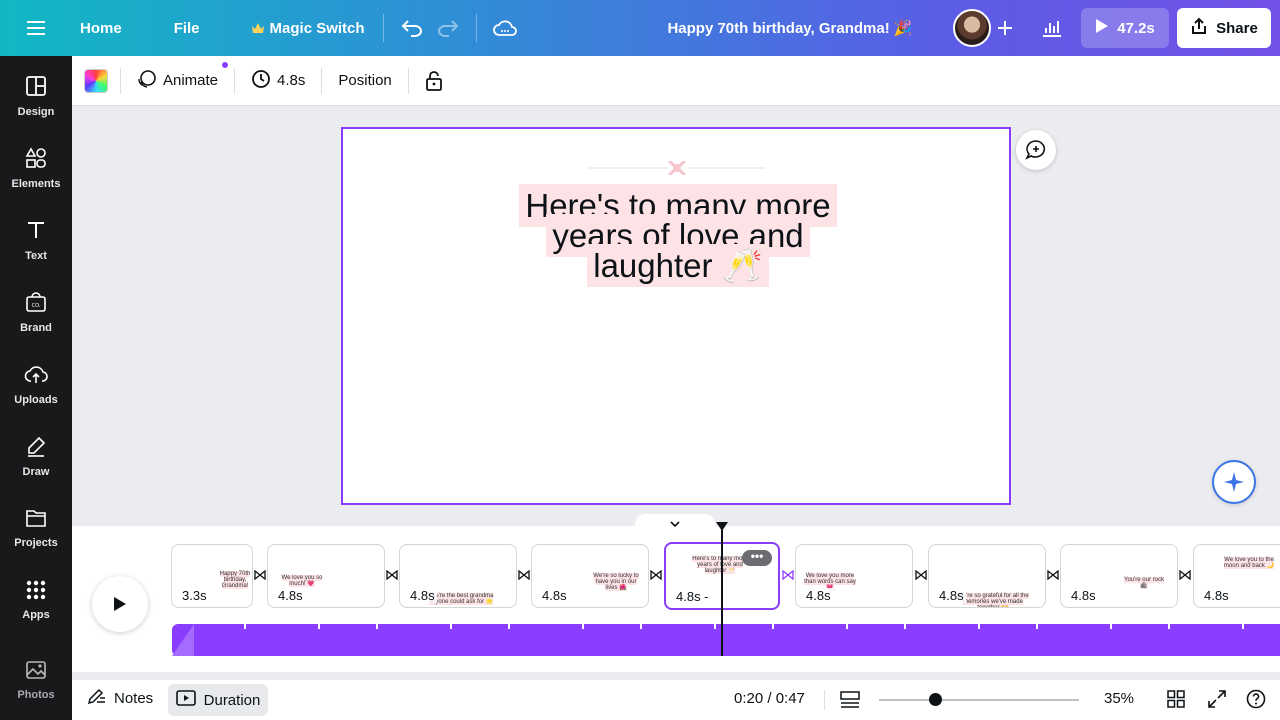 This screenshot has height=720, width=1280. I want to click on sidebar-item-uploads: Uploads, so click(36, 384).